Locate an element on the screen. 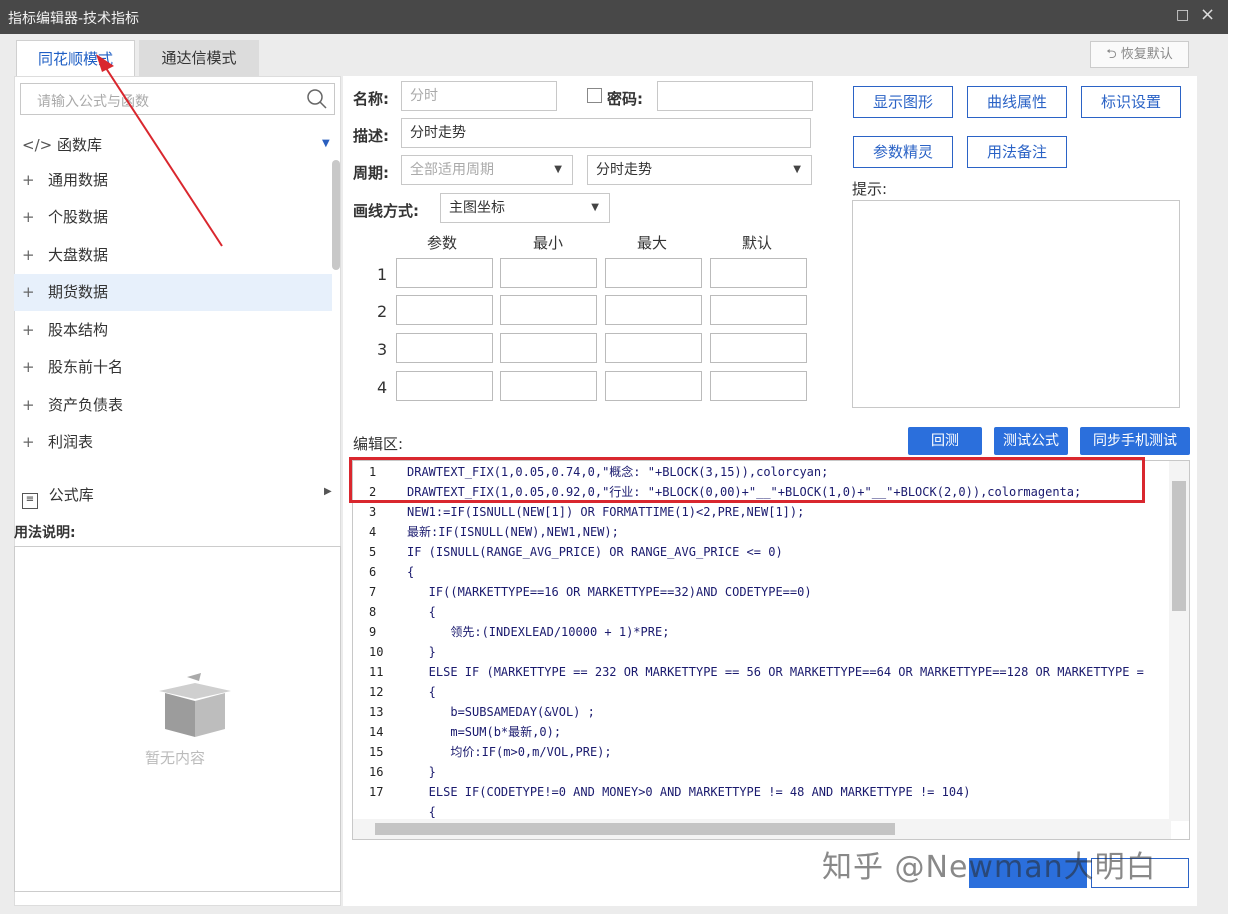 This screenshot has height=914, width=1234. period-label: 周期: is located at coordinates (371, 173).